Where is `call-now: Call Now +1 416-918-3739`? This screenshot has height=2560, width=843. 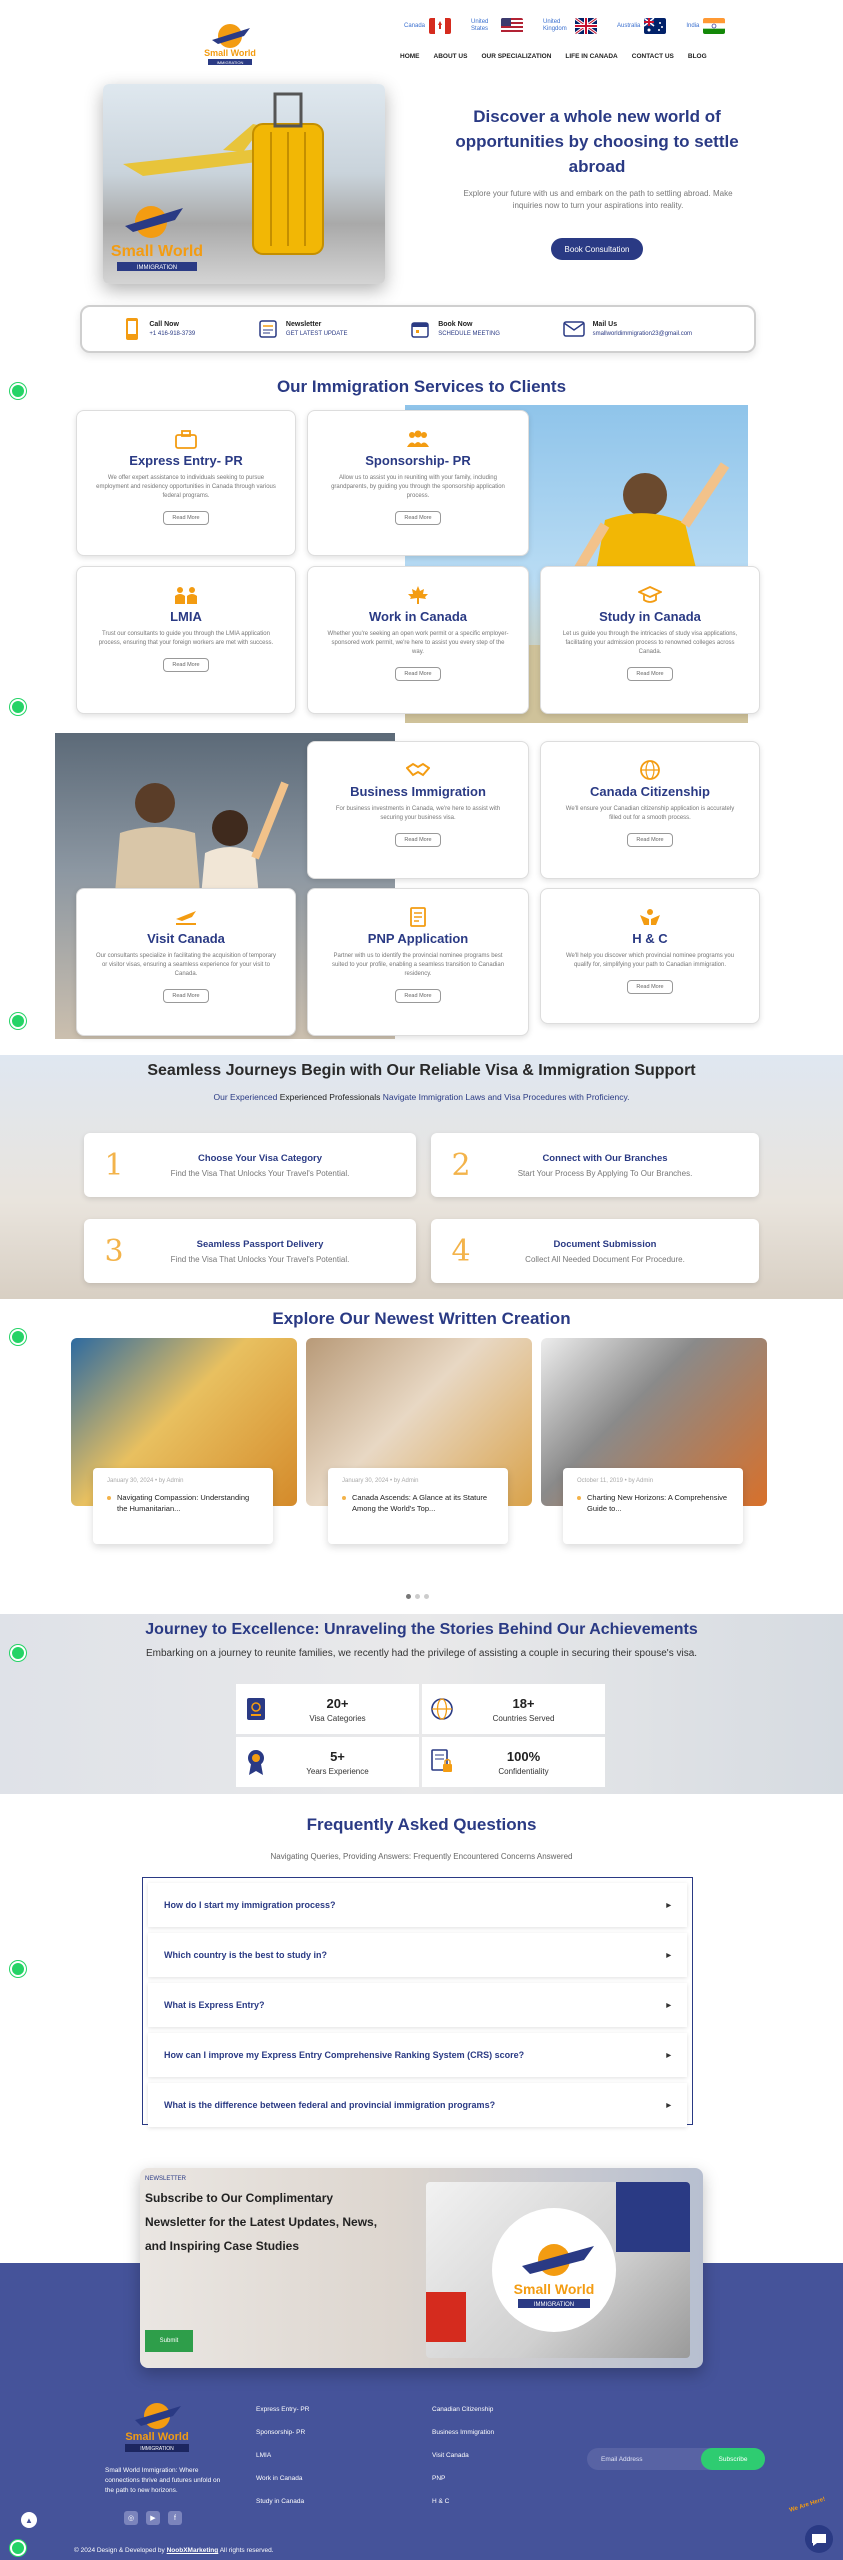 call-now: Call Now +1 416-918-3739 is located at coordinates (159, 329).